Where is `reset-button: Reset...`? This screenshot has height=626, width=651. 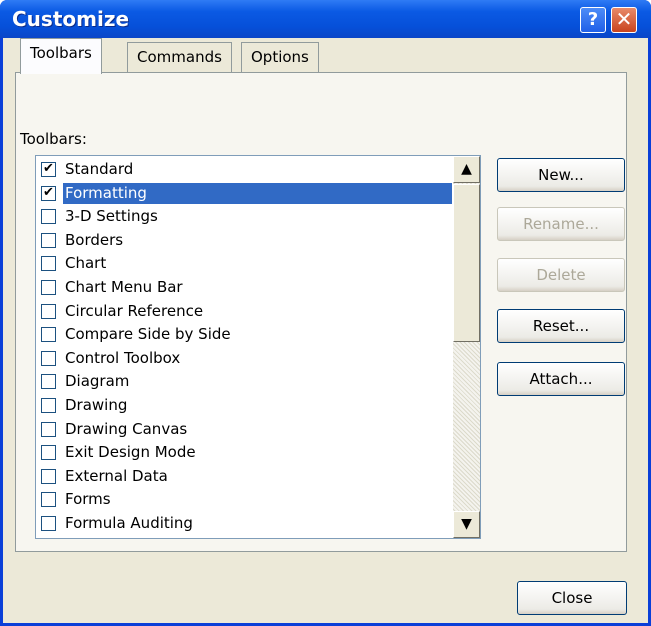
reset-button: Reset... is located at coordinates (561, 326).